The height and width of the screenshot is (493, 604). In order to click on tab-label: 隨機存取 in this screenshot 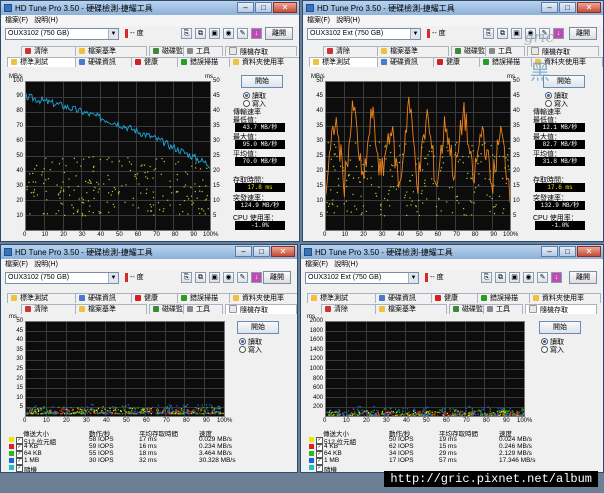, I will do `click(254, 310)`.